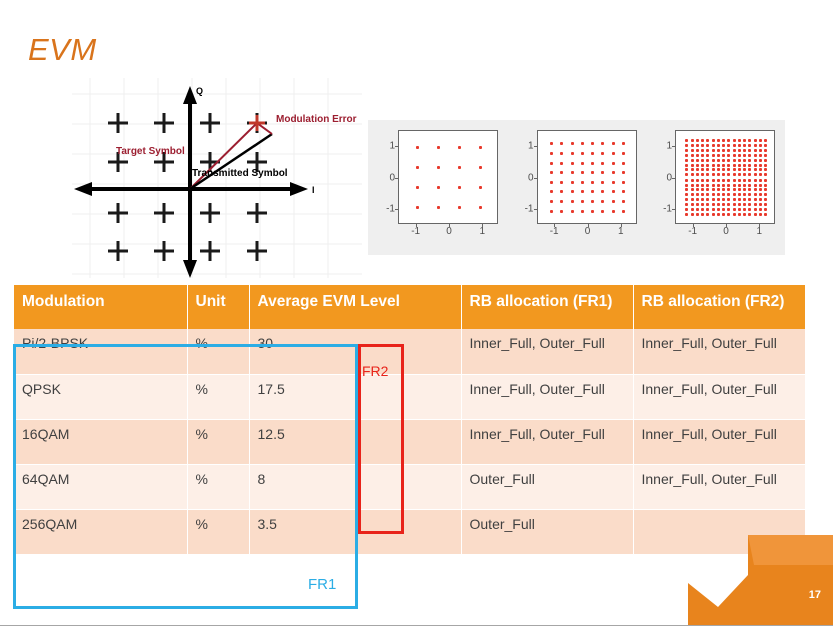 This screenshot has width=833, height=628. I want to click on x-axis-tick-label: 1, so click(621, 231).